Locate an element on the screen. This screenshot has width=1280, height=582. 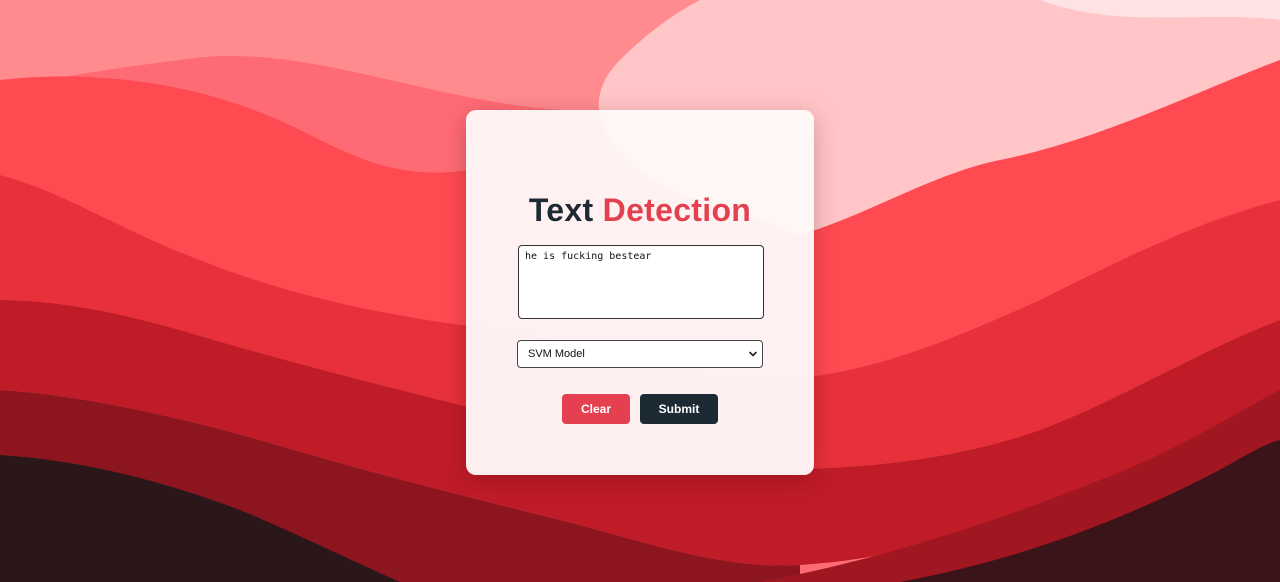
page-title: Text Detection is located at coordinates (640, 210).